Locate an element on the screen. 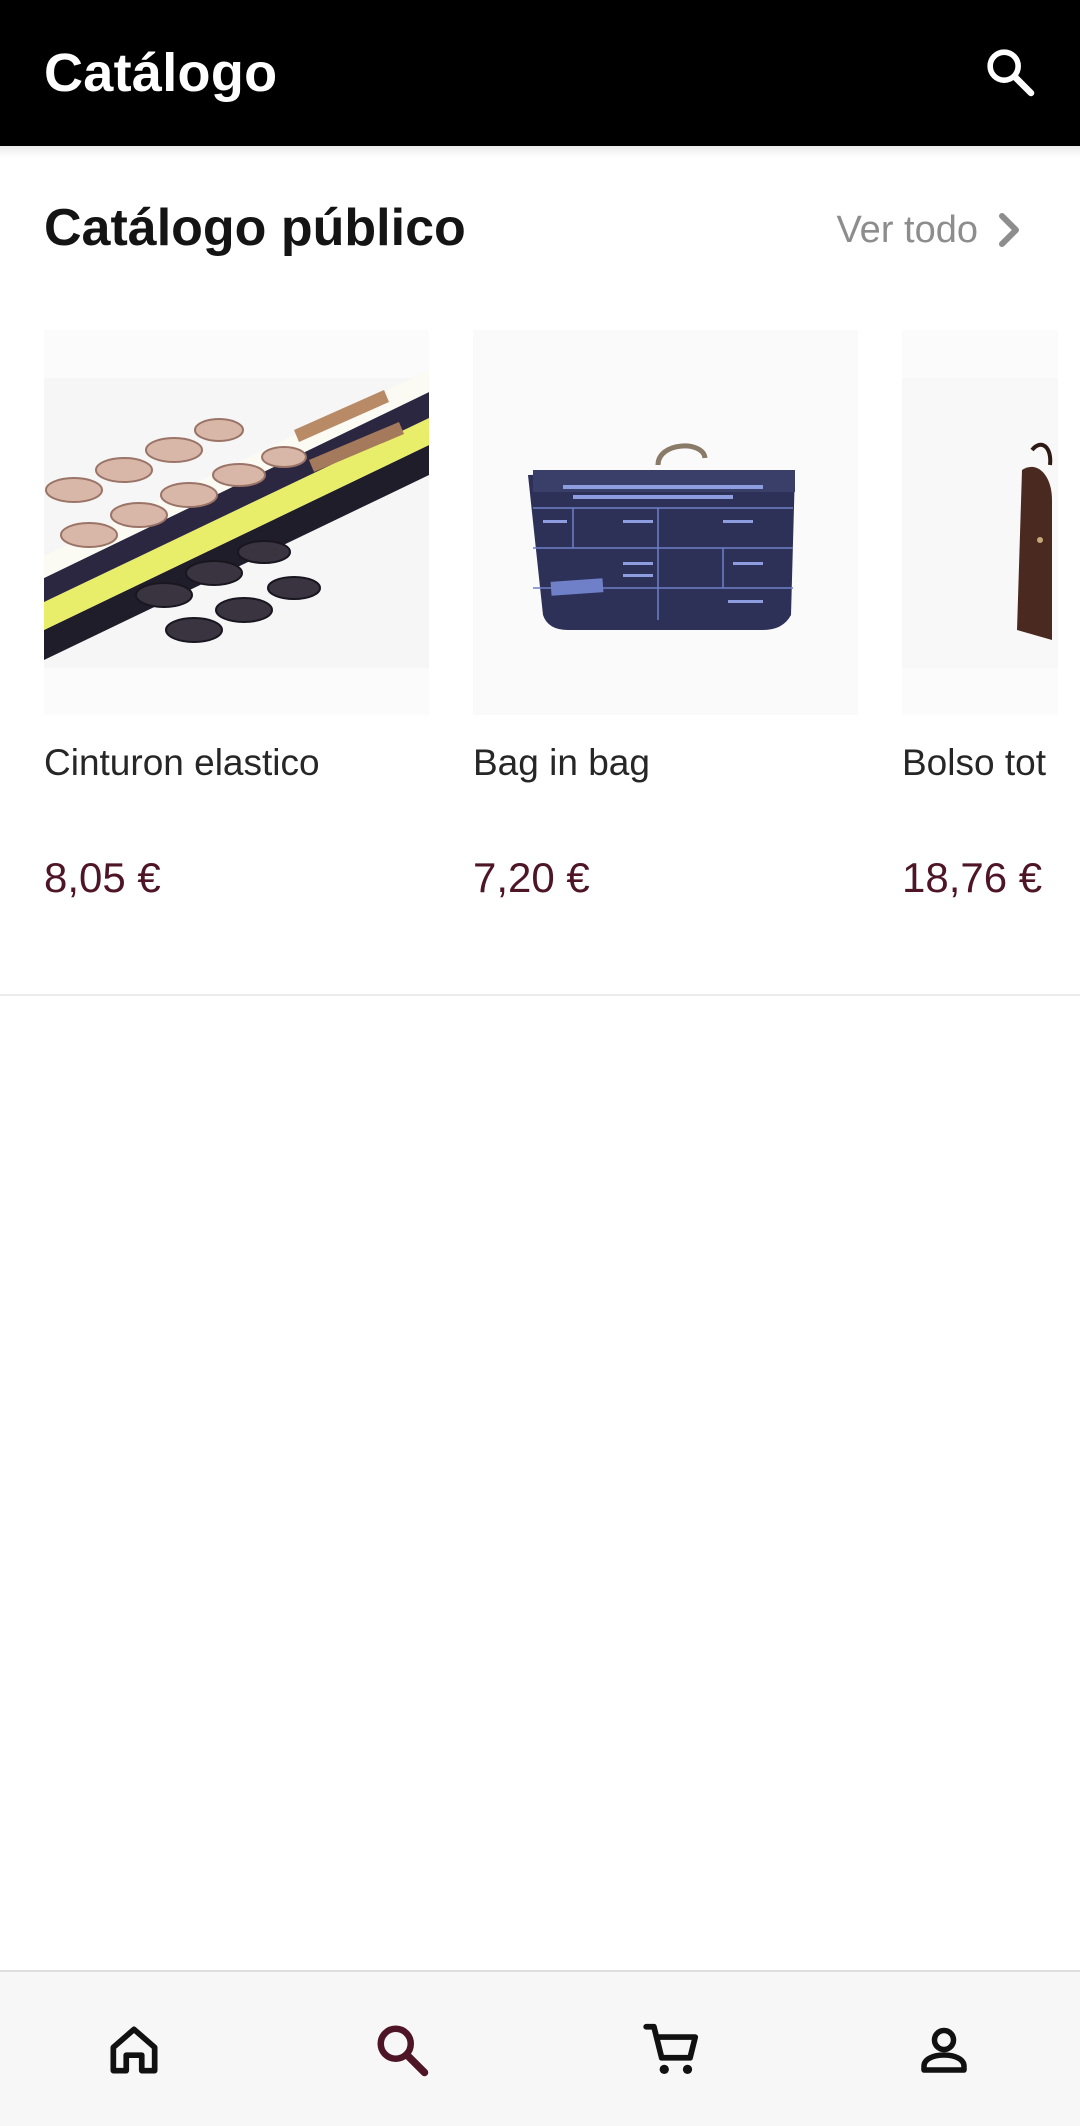  home-icon is located at coordinates (134, 2050).